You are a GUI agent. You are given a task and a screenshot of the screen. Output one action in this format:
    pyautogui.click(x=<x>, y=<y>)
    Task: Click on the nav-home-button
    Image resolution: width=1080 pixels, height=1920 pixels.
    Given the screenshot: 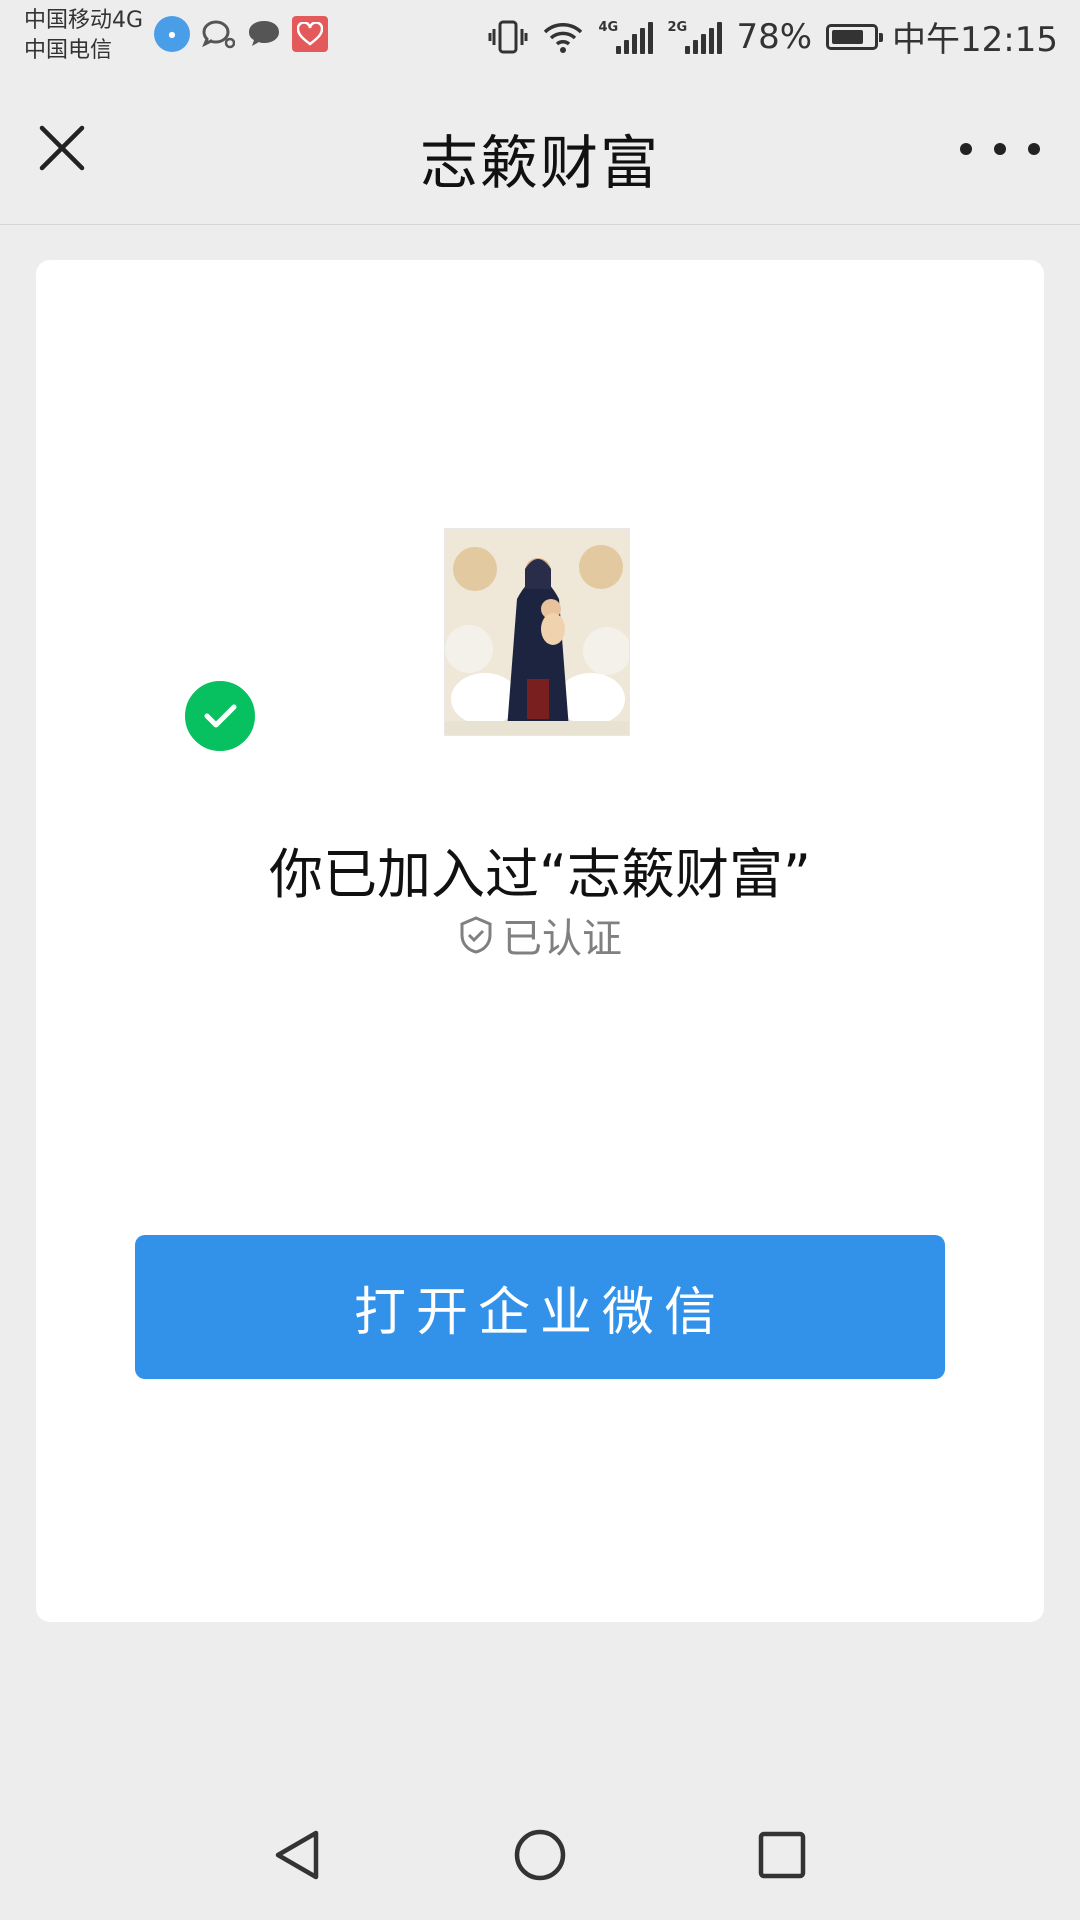 What is the action you would take?
    pyautogui.click(x=540, y=1855)
    